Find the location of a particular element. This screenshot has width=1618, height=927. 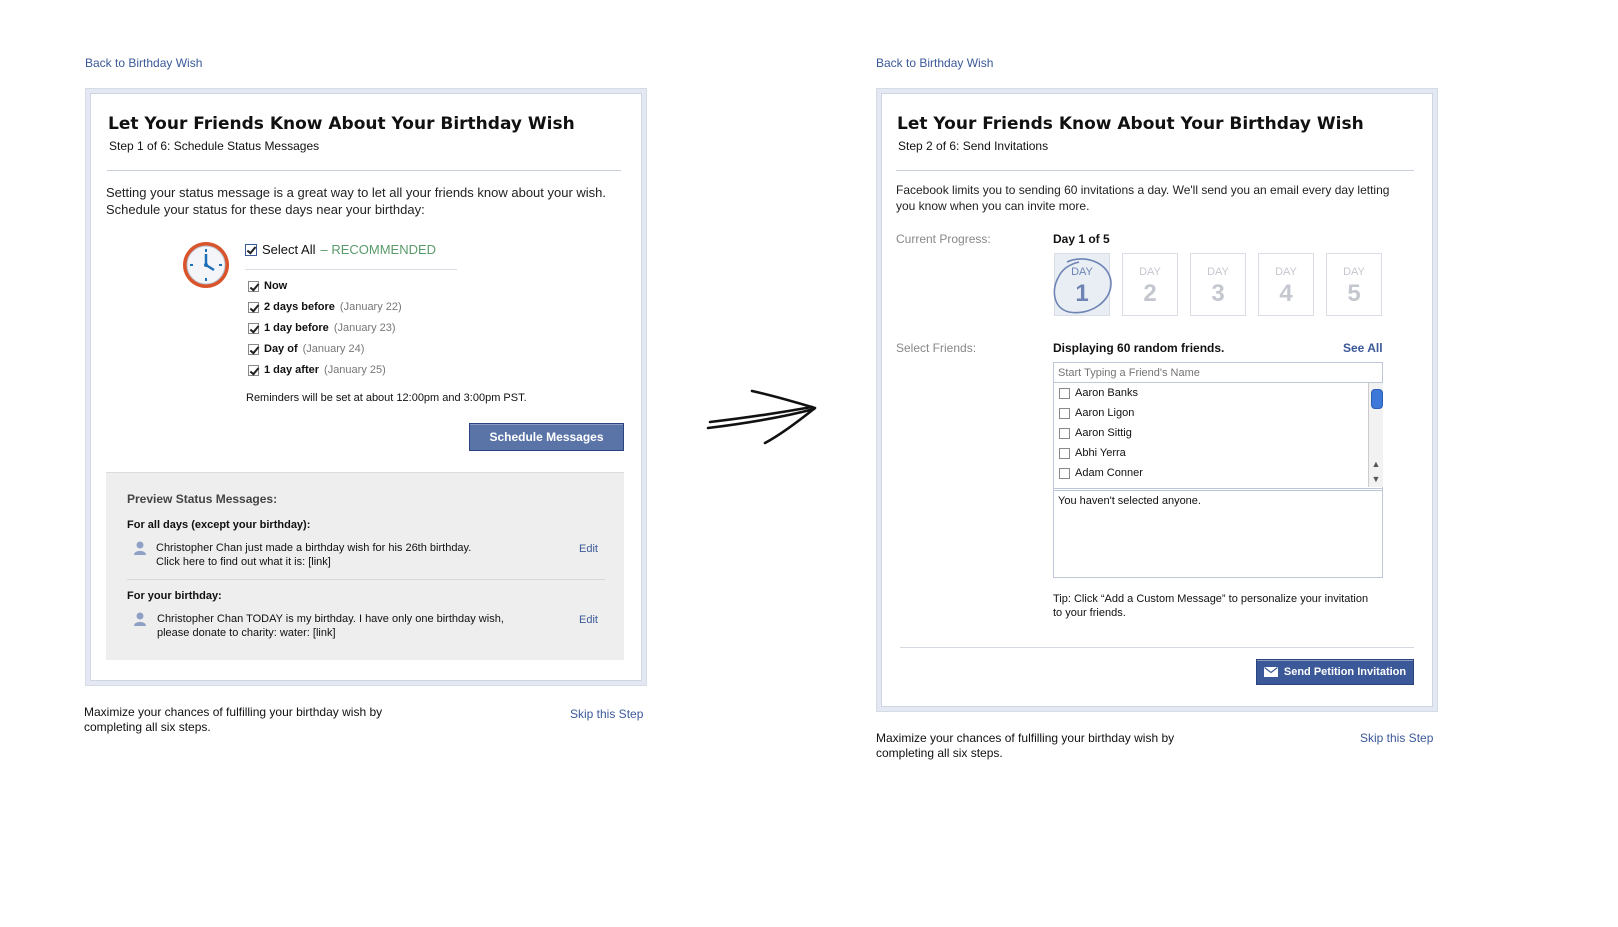

day-number: 5 is located at coordinates (1354, 293).